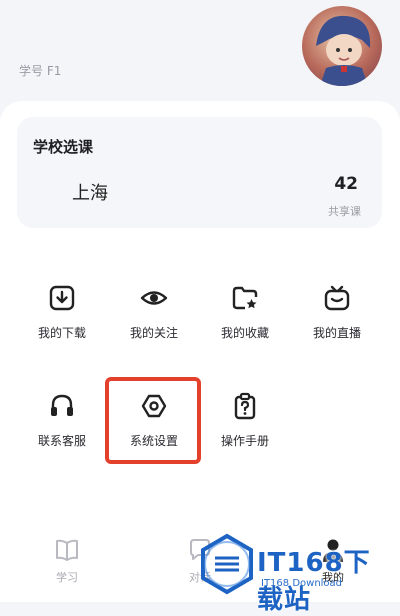 The image size is (400, 616). Describe the element at coordinates (63, 147) in the screenshot. I see `card-title: 学校选课` at that location.